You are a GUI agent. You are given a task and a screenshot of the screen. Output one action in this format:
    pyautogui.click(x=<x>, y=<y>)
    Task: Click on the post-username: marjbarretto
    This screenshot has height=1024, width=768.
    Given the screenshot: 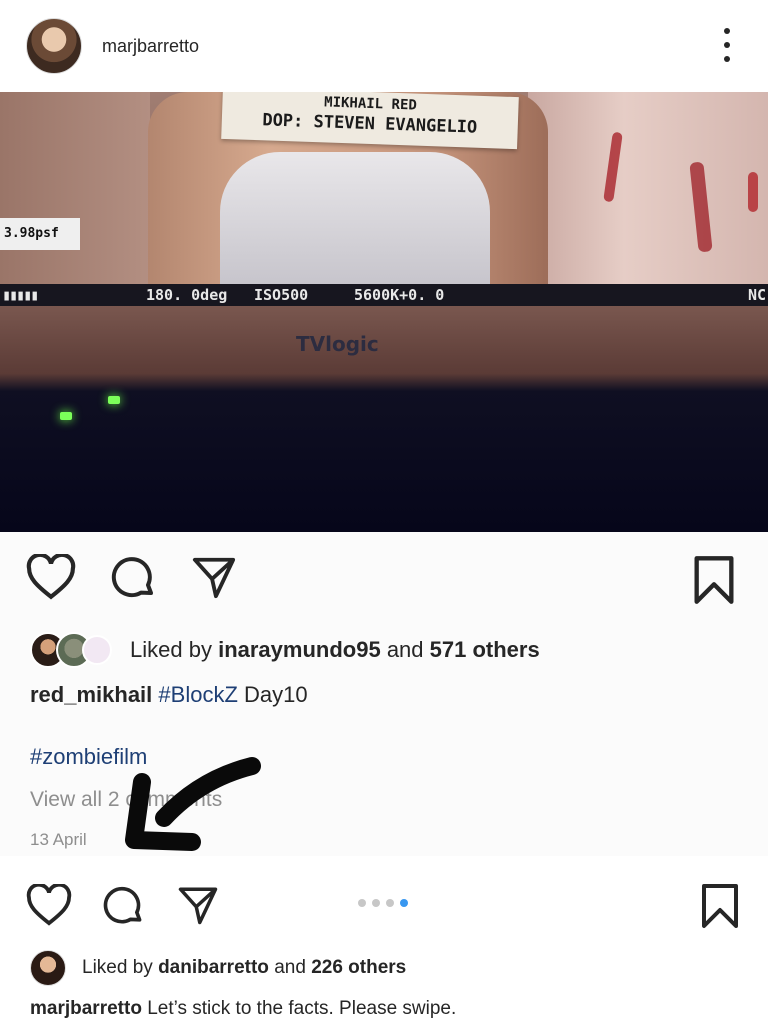 What is the action you would take?
    pyautogui.click(x=150, y=46)
    